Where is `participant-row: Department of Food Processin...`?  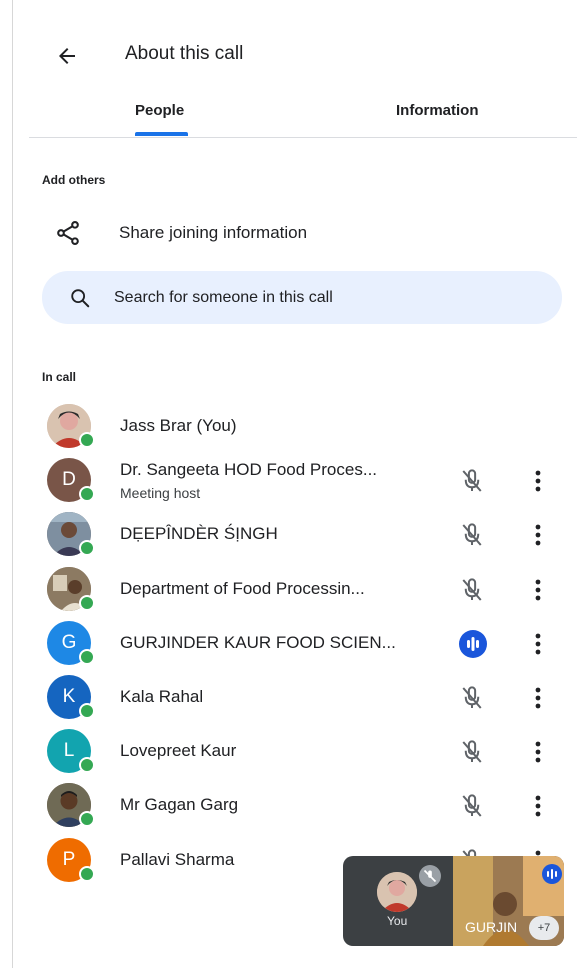 participant-row: Department of Food Processin... is located at coordinates (296, 589).